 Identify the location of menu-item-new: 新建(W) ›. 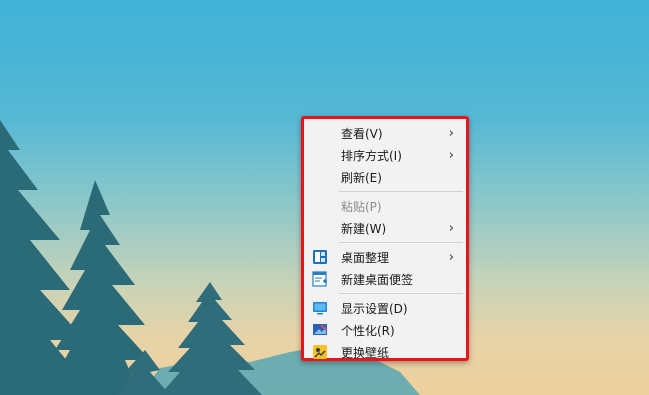
(385, 228).